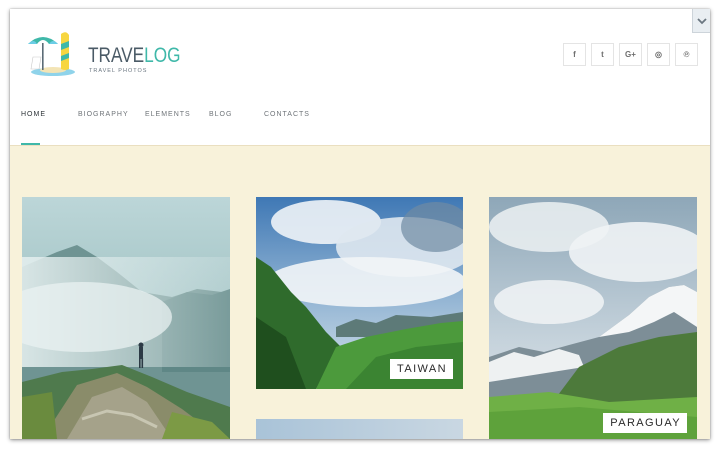 This screenshot has width=721, height=451. I want to click on facebook-button: f, so click(574, 54).